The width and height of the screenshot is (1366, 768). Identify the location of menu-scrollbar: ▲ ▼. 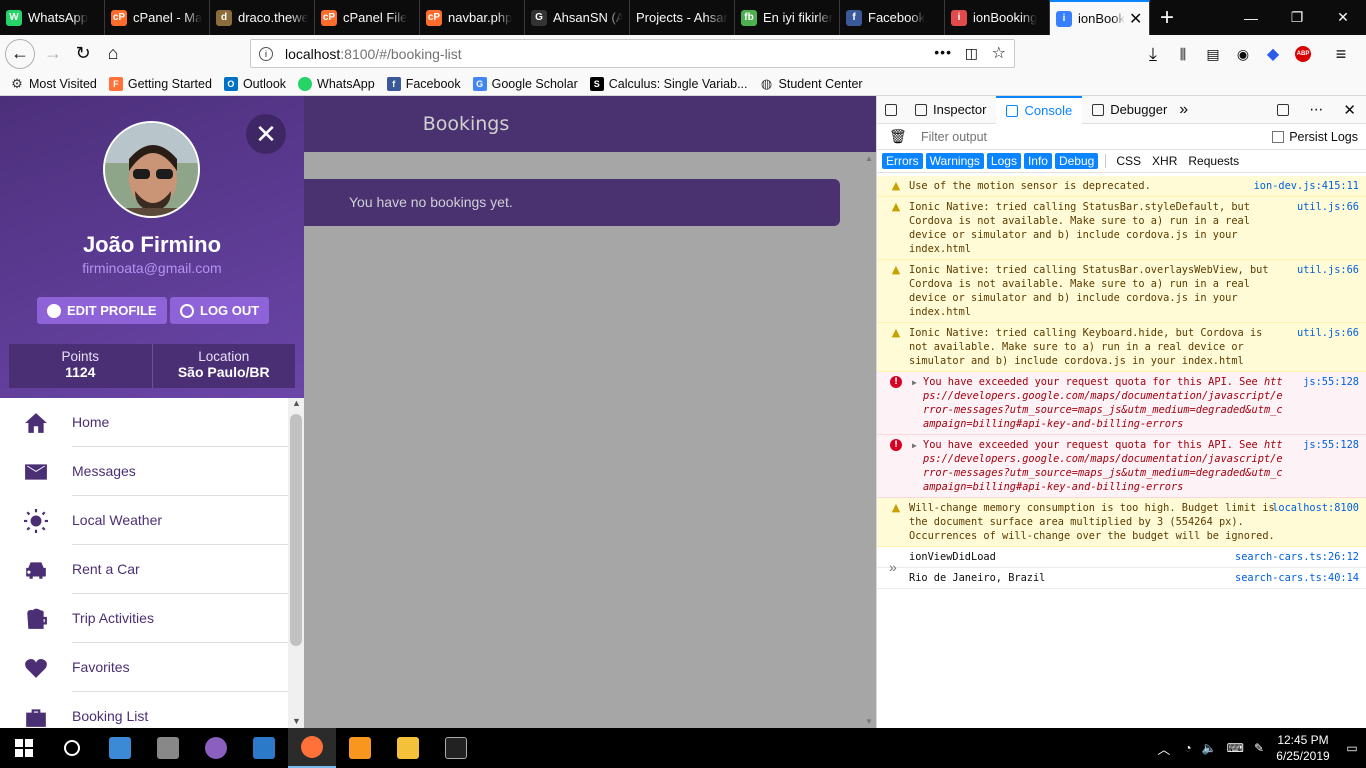
(296, 563).